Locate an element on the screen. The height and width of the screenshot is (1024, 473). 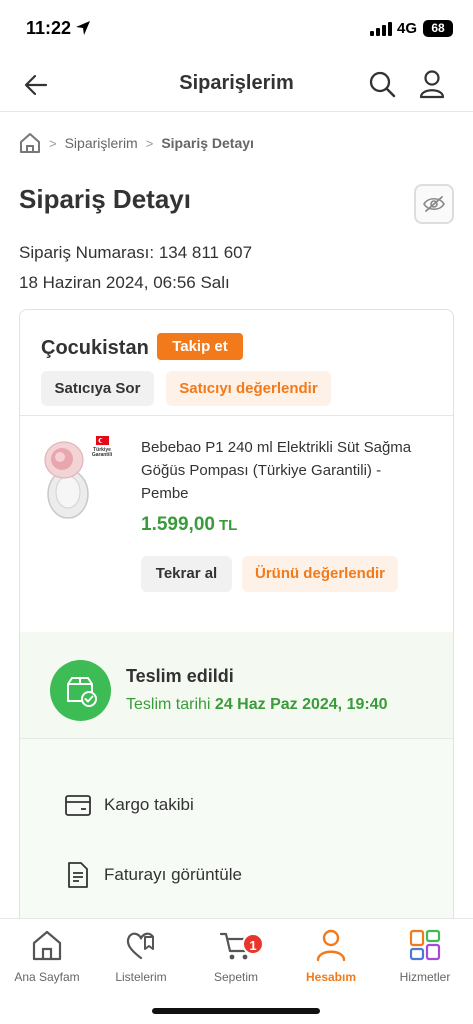
search-icon is located at coordinates (382, 84).